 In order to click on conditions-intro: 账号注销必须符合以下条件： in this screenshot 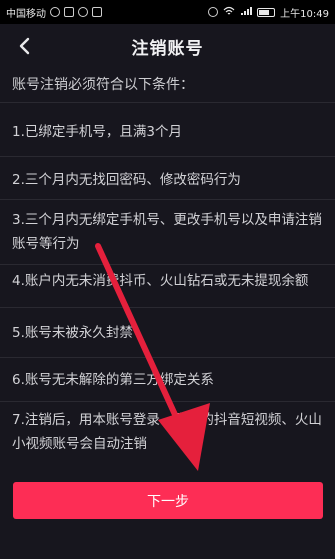, I will do `click(103, 85)`.